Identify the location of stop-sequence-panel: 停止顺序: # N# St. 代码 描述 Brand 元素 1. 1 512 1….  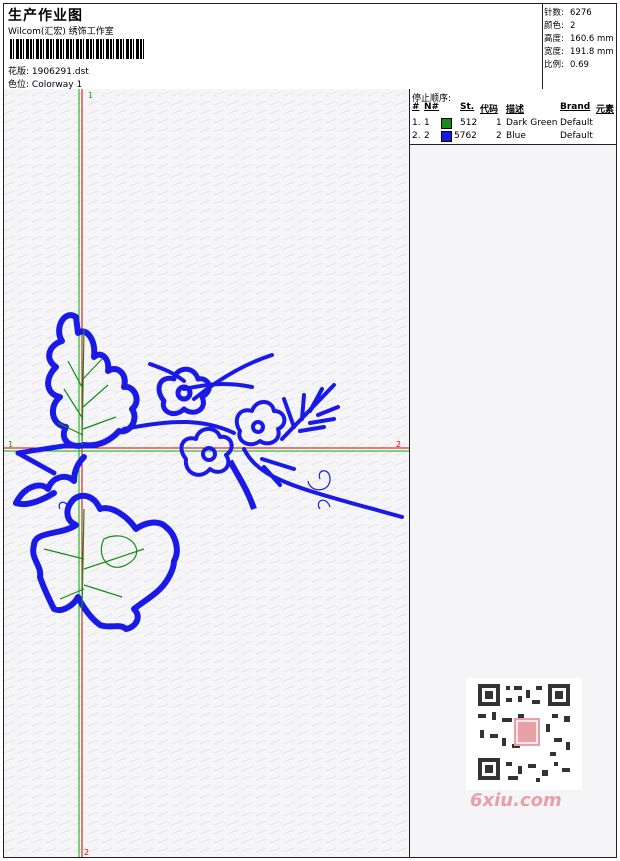
(513, 117).